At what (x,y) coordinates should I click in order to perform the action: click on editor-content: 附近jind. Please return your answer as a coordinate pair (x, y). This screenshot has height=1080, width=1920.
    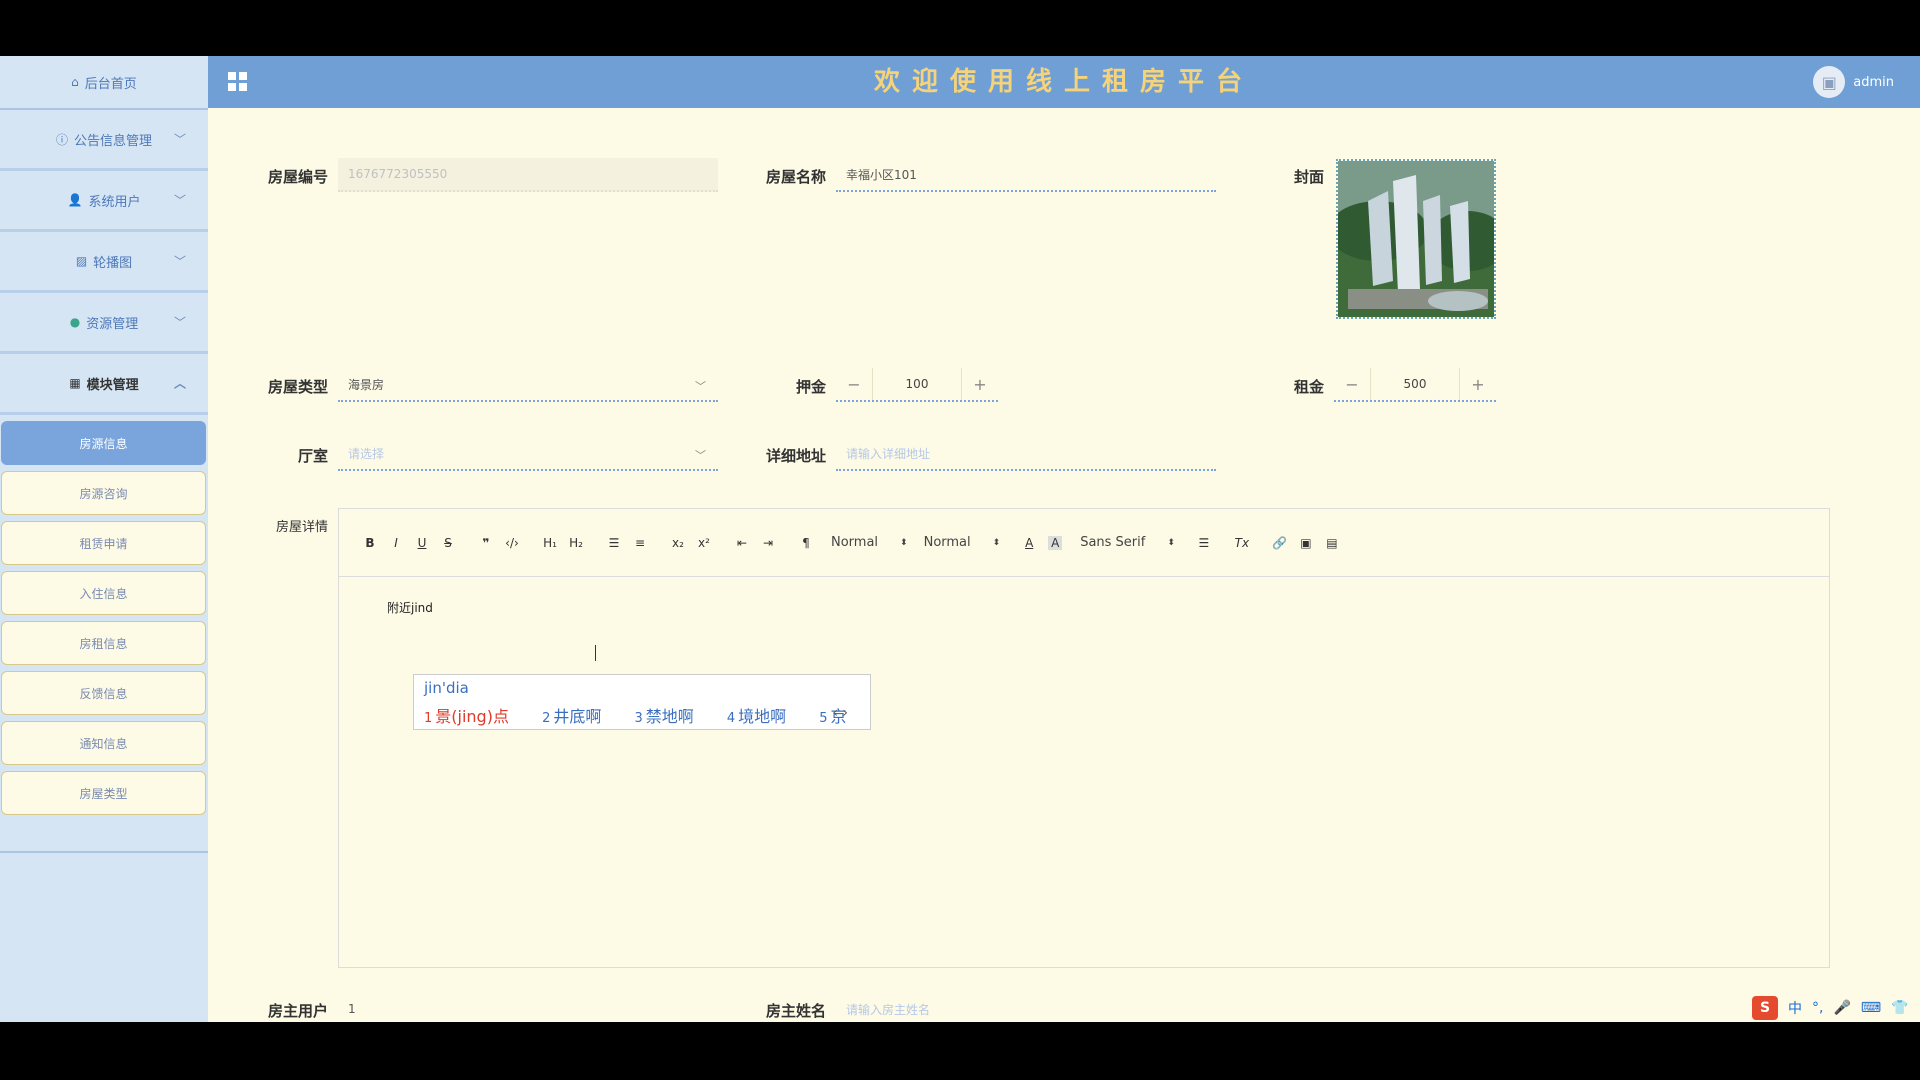
    Looking at the image, I should click on (410, 607).